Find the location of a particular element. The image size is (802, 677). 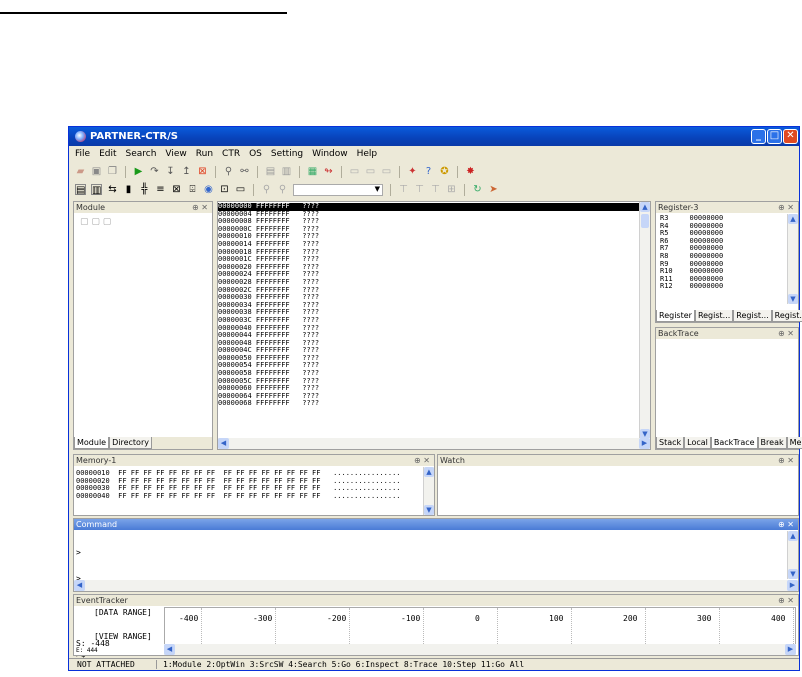

open-icon: ▰ is located at coordinates (80, 171).